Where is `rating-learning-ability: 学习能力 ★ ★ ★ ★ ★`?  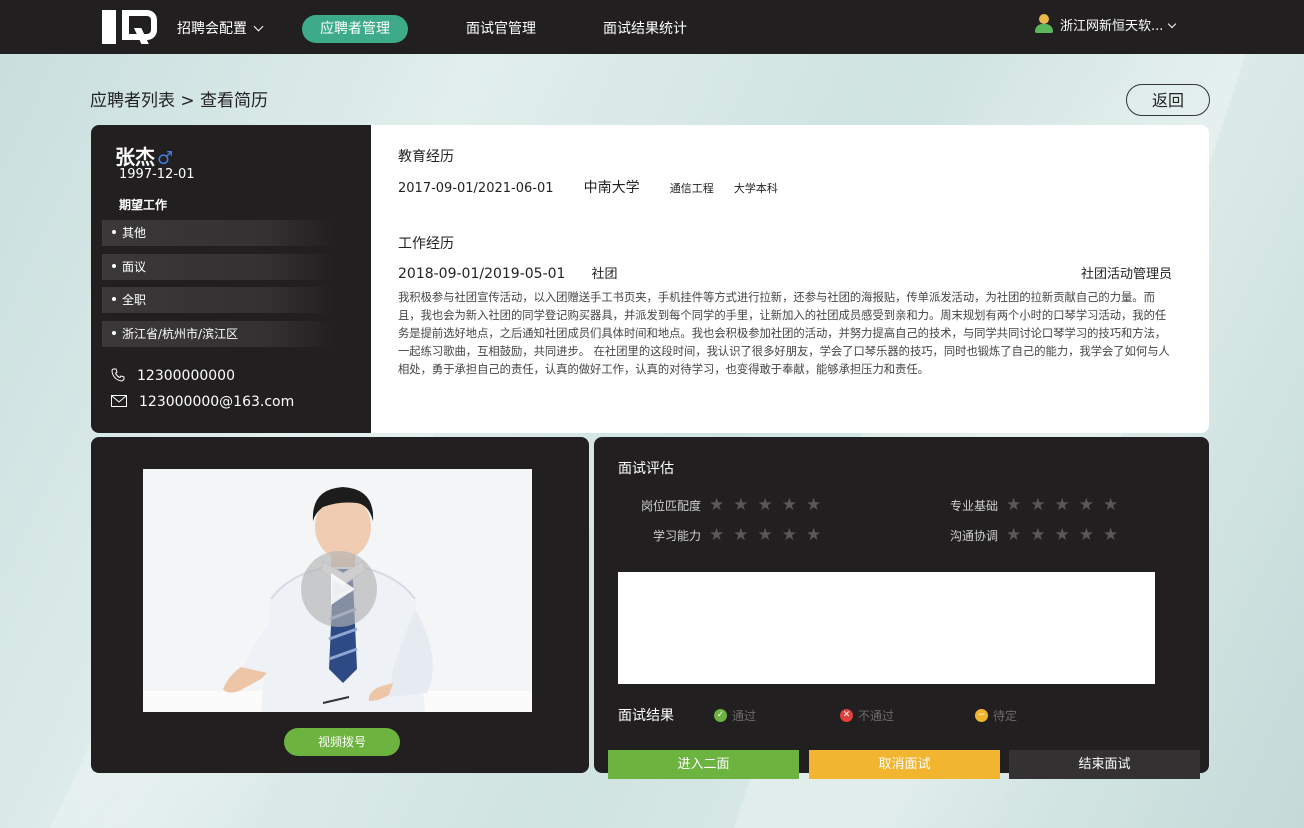
rating-learning-ability: 学习能力 ★ ★ ★ ★ ★ is located at coordinates (732, 535).